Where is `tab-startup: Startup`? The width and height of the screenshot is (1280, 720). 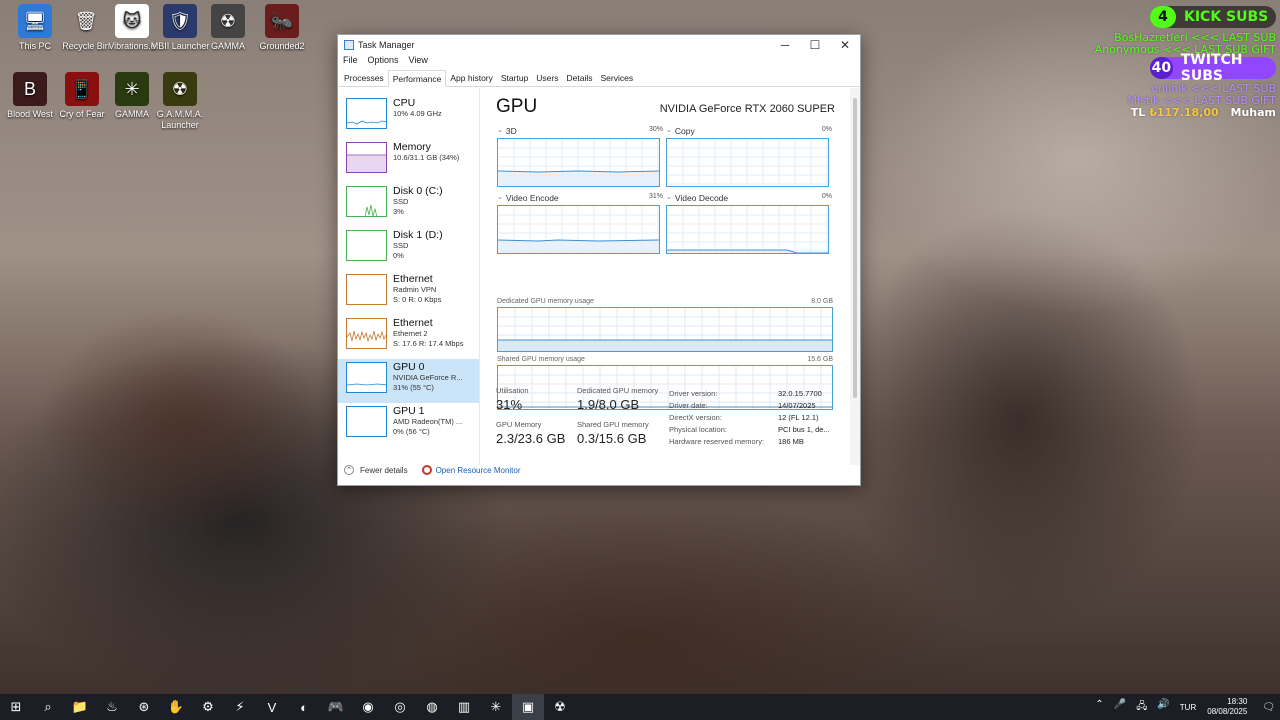 tab-startup: Startup is located at coordinates (514, 78).